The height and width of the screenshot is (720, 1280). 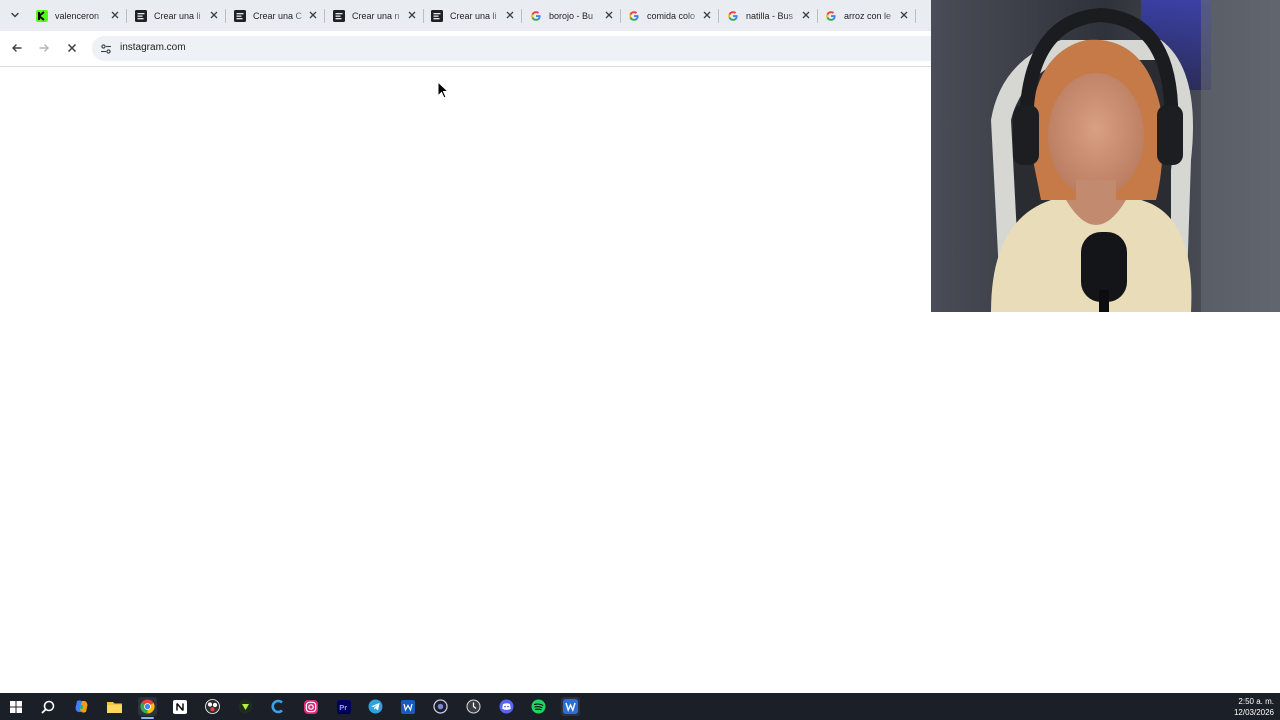 I want to click on url-text: instagram.com, so click(x=153, y=47).